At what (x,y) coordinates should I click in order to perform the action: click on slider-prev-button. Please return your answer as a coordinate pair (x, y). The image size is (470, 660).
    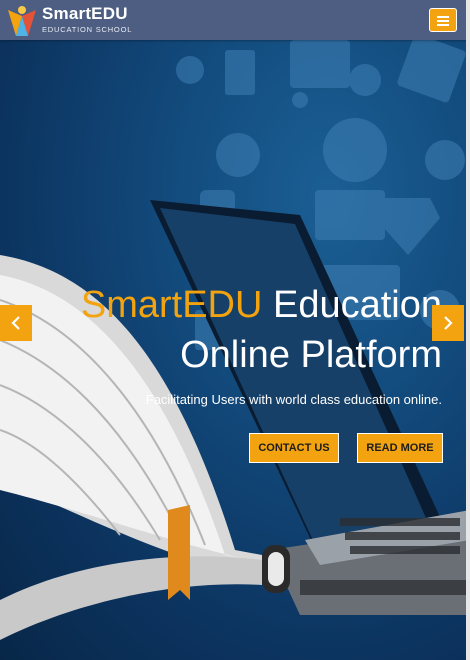
    Looking at the image, I should click on (16, 323).